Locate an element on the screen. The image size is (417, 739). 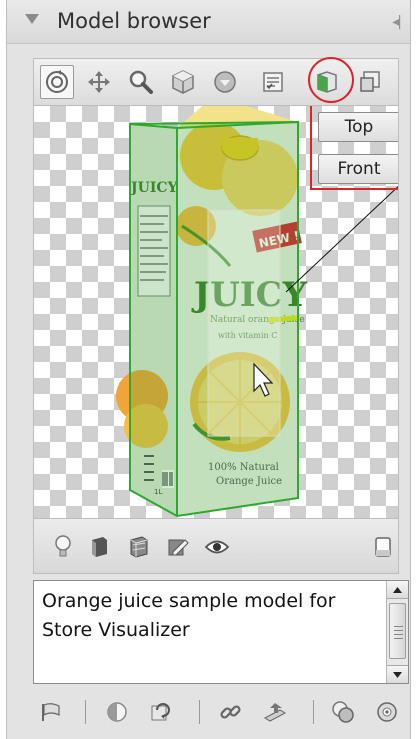
light-icon is located at coordinates (63, 547).